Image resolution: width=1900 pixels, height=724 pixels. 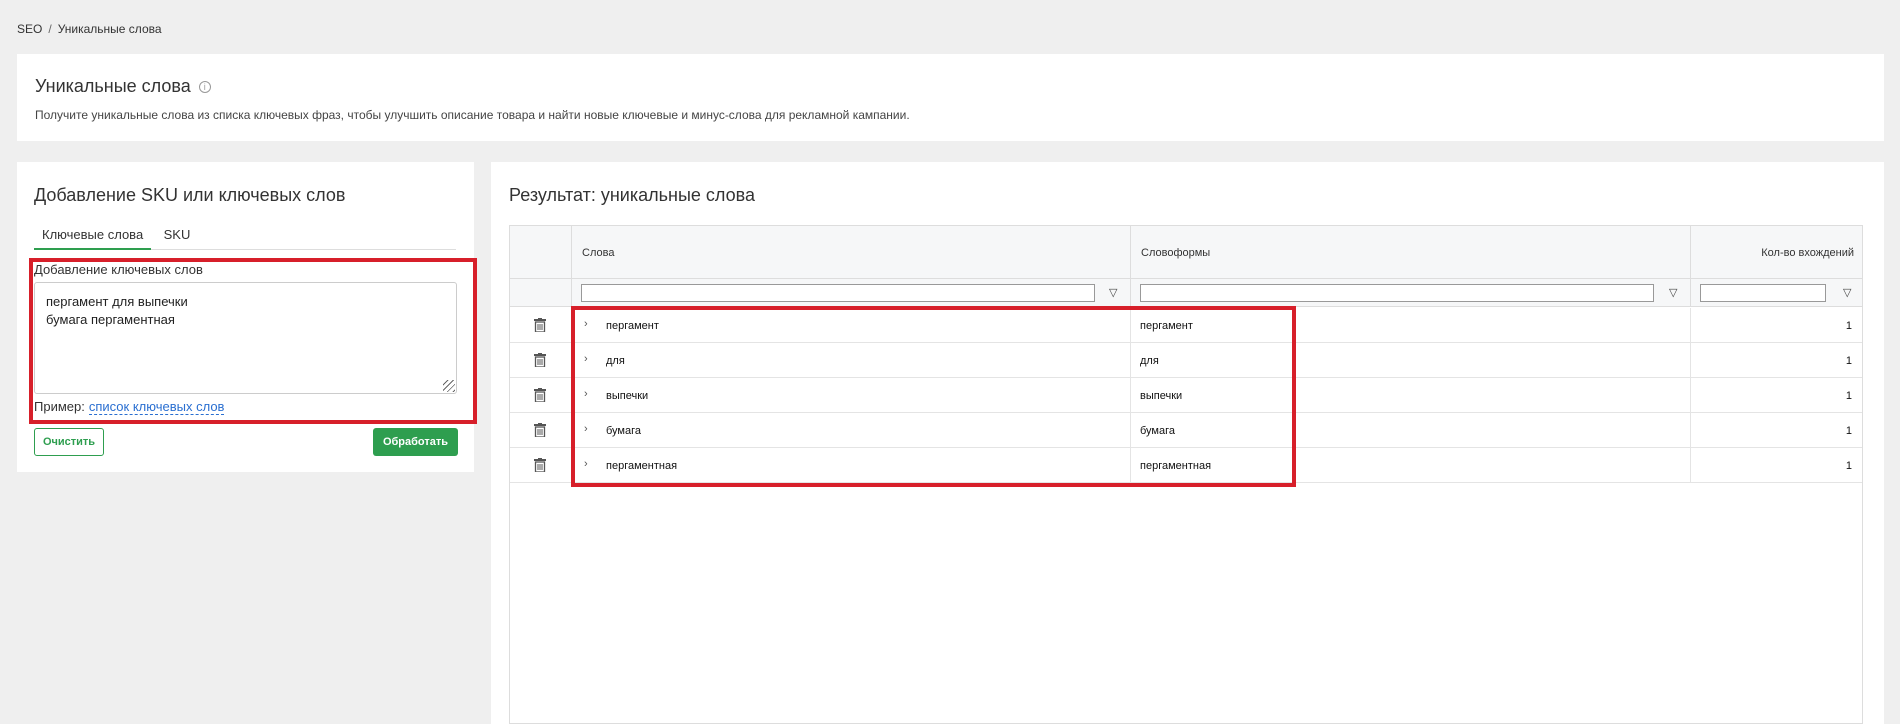 What do you see at coordinates (850, 252) in the screenshot?
I see `column-header-words: Слова` at bounding box center [850, 252].